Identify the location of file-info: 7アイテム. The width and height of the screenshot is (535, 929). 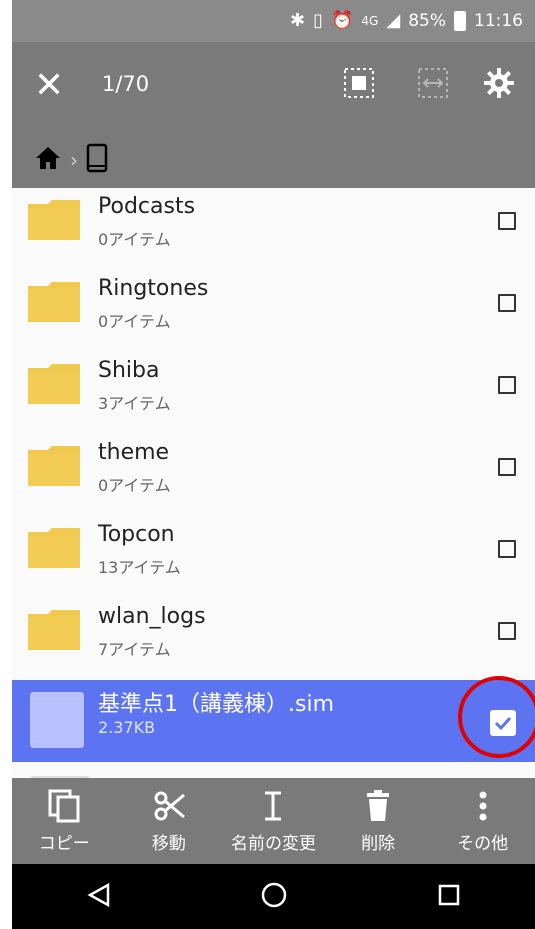
(134, 649).